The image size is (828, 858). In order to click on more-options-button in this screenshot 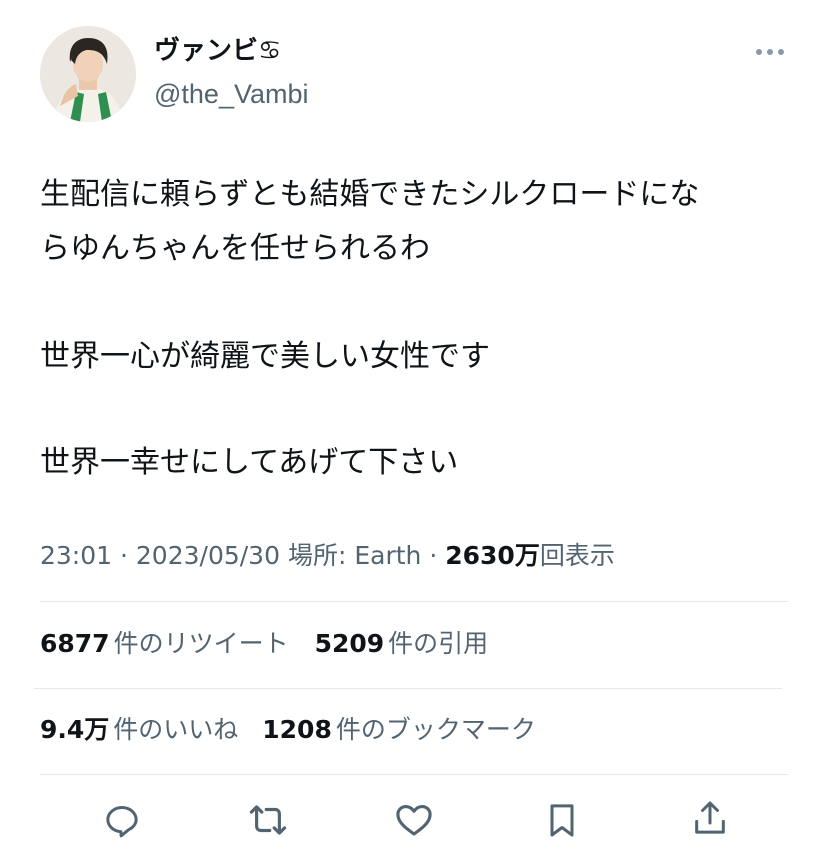, I will do `click(770, 52)`.